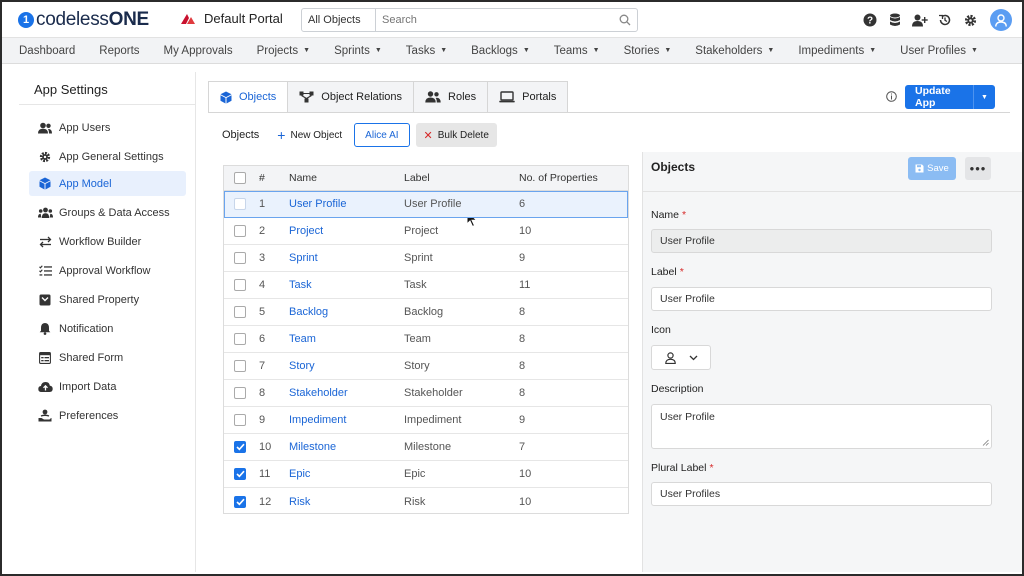 The width and height of the screenshot is (1024, 576). What do you see at coordinates (303, 258) in the screenshot?
I see `row-name-link: Sprint` at bounding box center [303, 258].